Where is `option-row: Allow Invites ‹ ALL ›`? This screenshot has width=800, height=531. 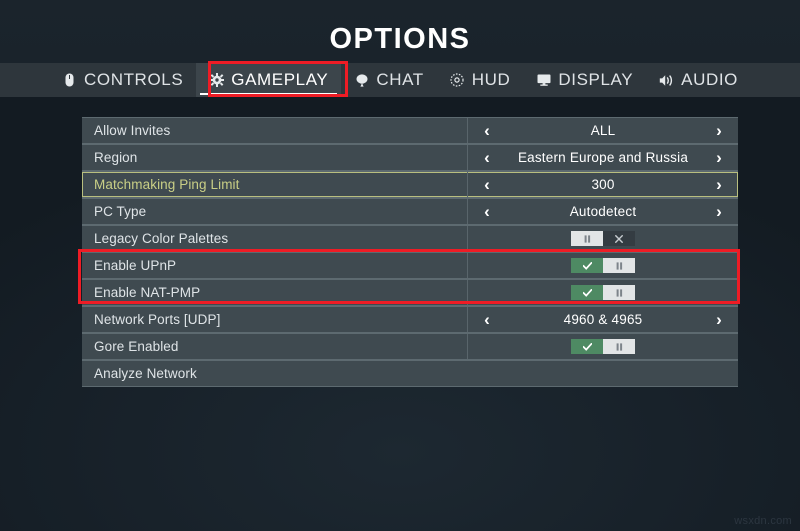 option-row: Allow Invites ‹ ALL › is located at coordinates (410, 130).